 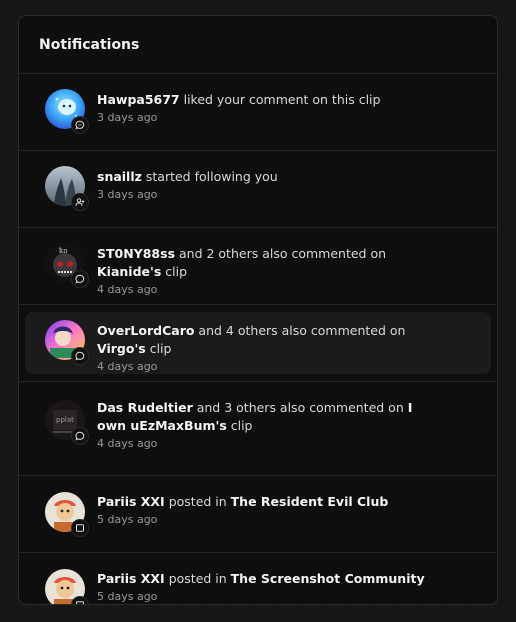 What do you see at coordinates (119, 176) in the screenshot?
I see `notification-user: snaillz` at bounding box center [119, 176].